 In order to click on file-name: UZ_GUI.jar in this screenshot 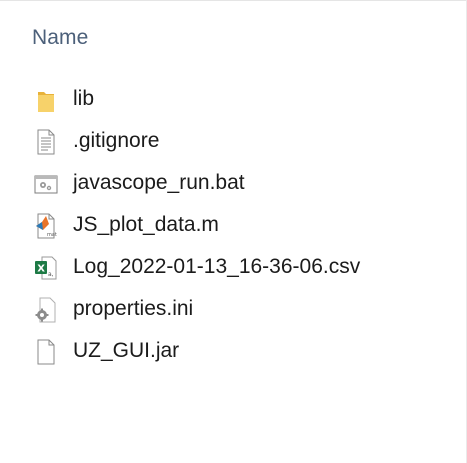, I will do `click(126, 350)`.